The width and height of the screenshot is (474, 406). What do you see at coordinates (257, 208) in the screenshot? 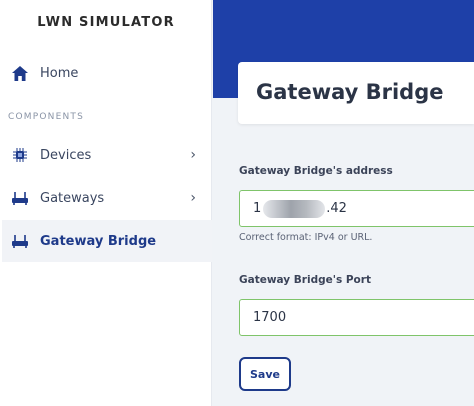
I see `address-value-prefix: 1` at bounding box center [257, 208].